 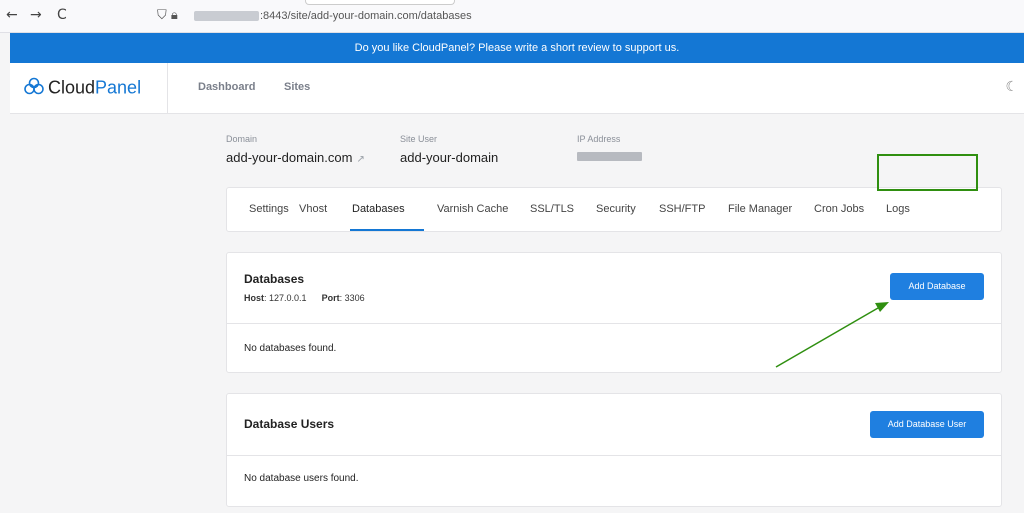 I want to click on database-users-title: Database Users, so click(x=289, y=424).